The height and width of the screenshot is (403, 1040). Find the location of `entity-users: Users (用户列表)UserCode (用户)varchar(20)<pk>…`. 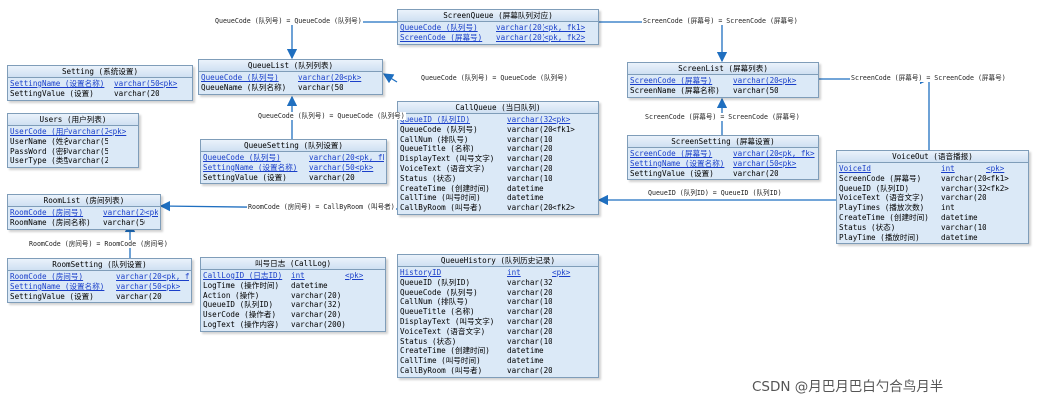

entity-users: Users (用户列表)UserCode (用户)varchar(20)<pk>… is located at coordinates (73, 141).